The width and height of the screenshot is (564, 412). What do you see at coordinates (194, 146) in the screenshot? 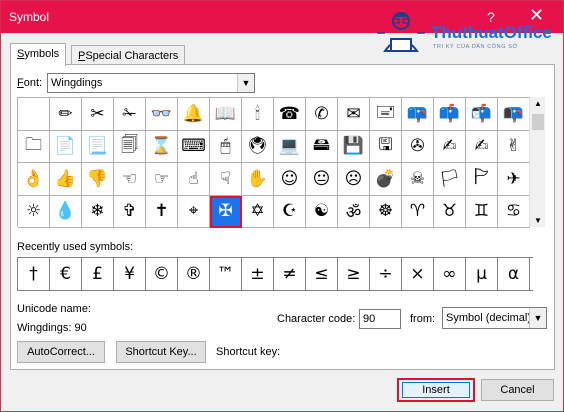
I see `symbol-cell: ⌨` at bounding box center [194, 146].